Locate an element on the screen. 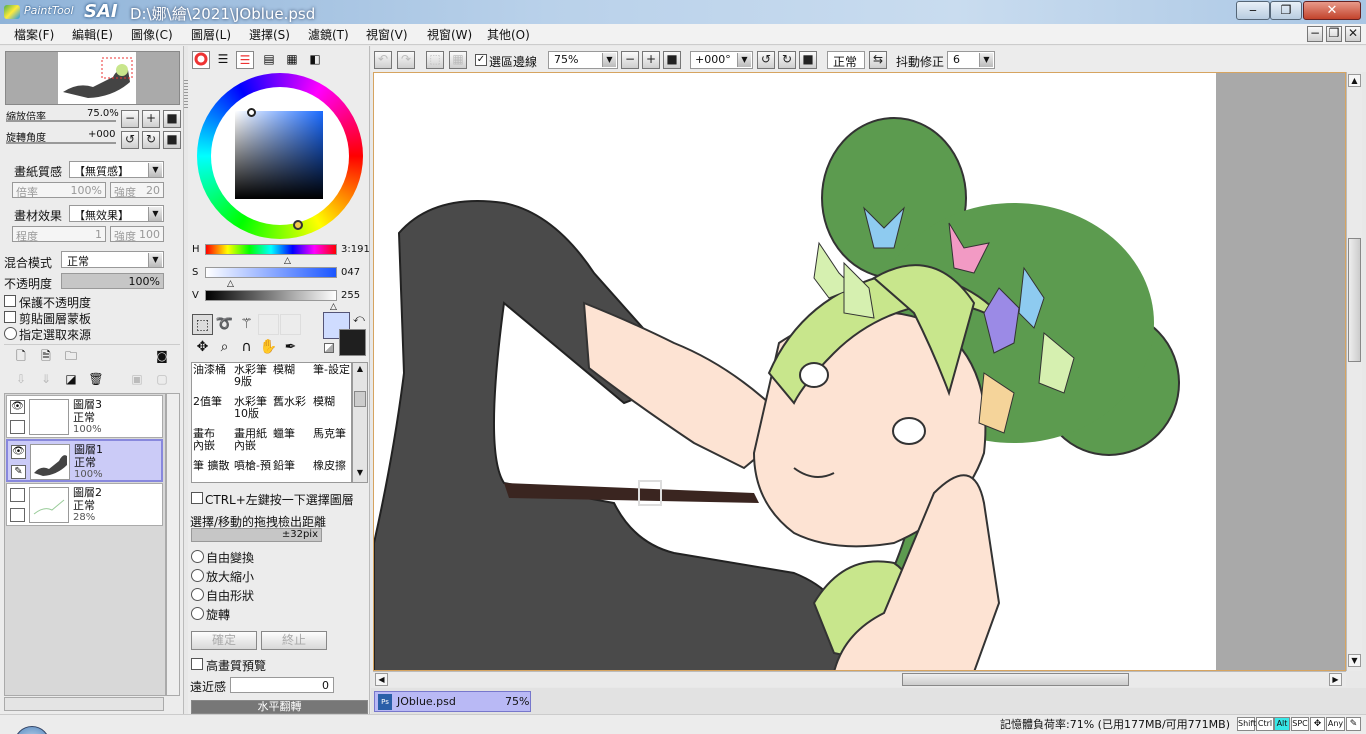 The width and height of the screenshot is (1366, 734). drag-distance-slider: ±32pix is located at coordinates (256, 535).